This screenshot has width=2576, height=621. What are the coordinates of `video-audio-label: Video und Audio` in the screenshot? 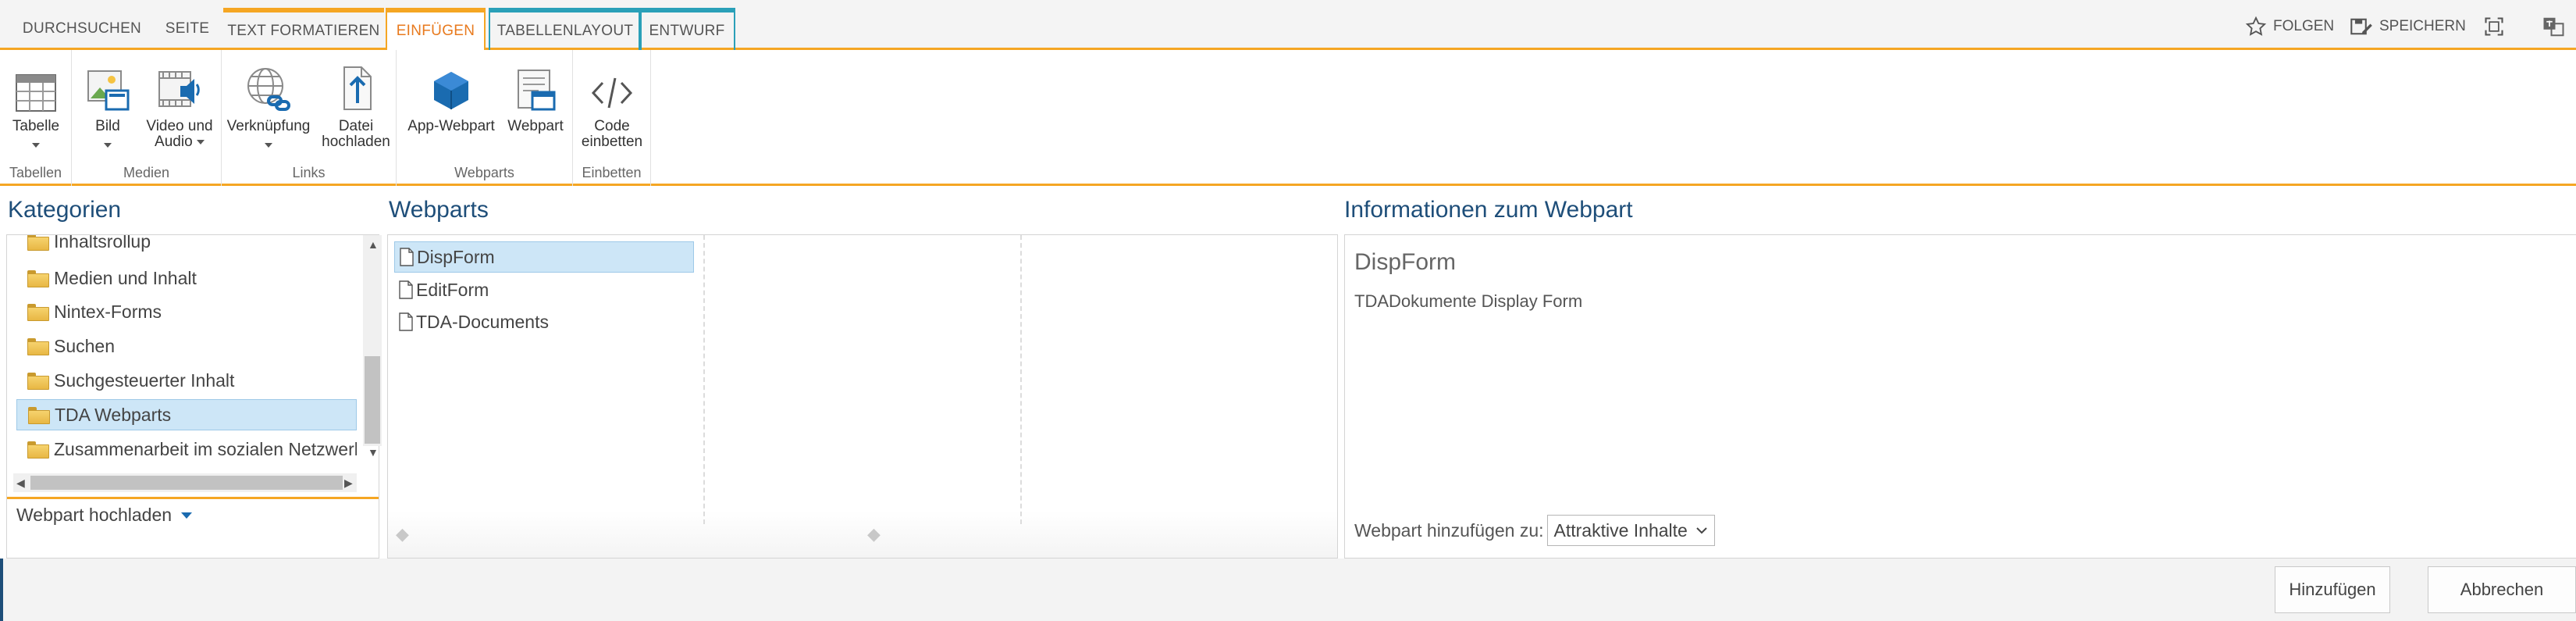 It's located at (179, 134).